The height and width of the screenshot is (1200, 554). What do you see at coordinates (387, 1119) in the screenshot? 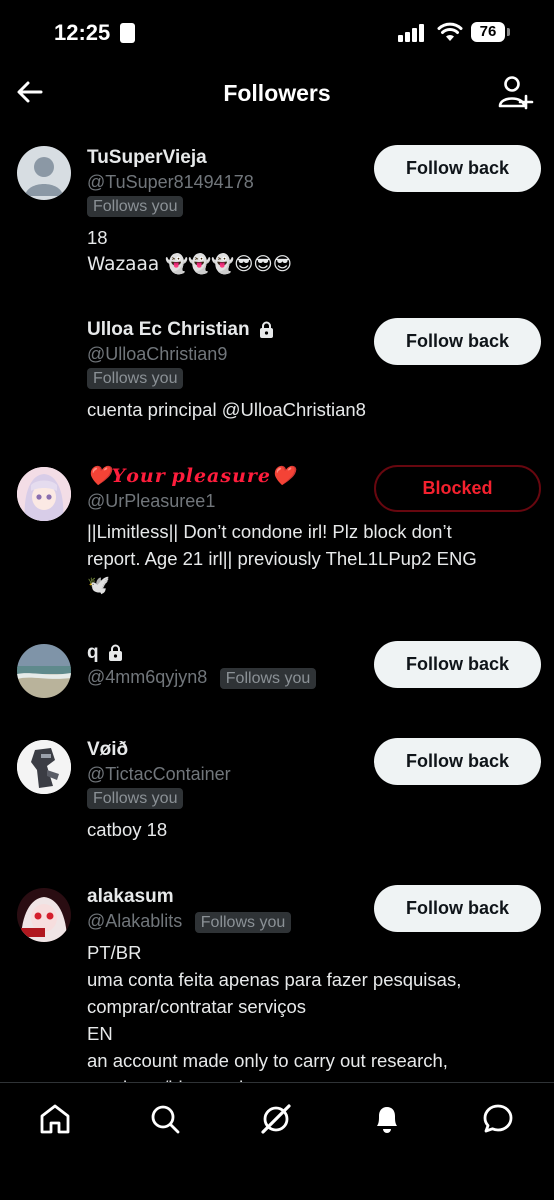
I see `notifications-icon` at bounding box center [387, 1119].